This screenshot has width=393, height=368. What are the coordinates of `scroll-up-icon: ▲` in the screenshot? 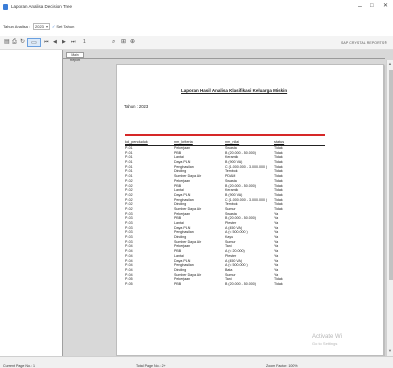 It's located at (390, 63).